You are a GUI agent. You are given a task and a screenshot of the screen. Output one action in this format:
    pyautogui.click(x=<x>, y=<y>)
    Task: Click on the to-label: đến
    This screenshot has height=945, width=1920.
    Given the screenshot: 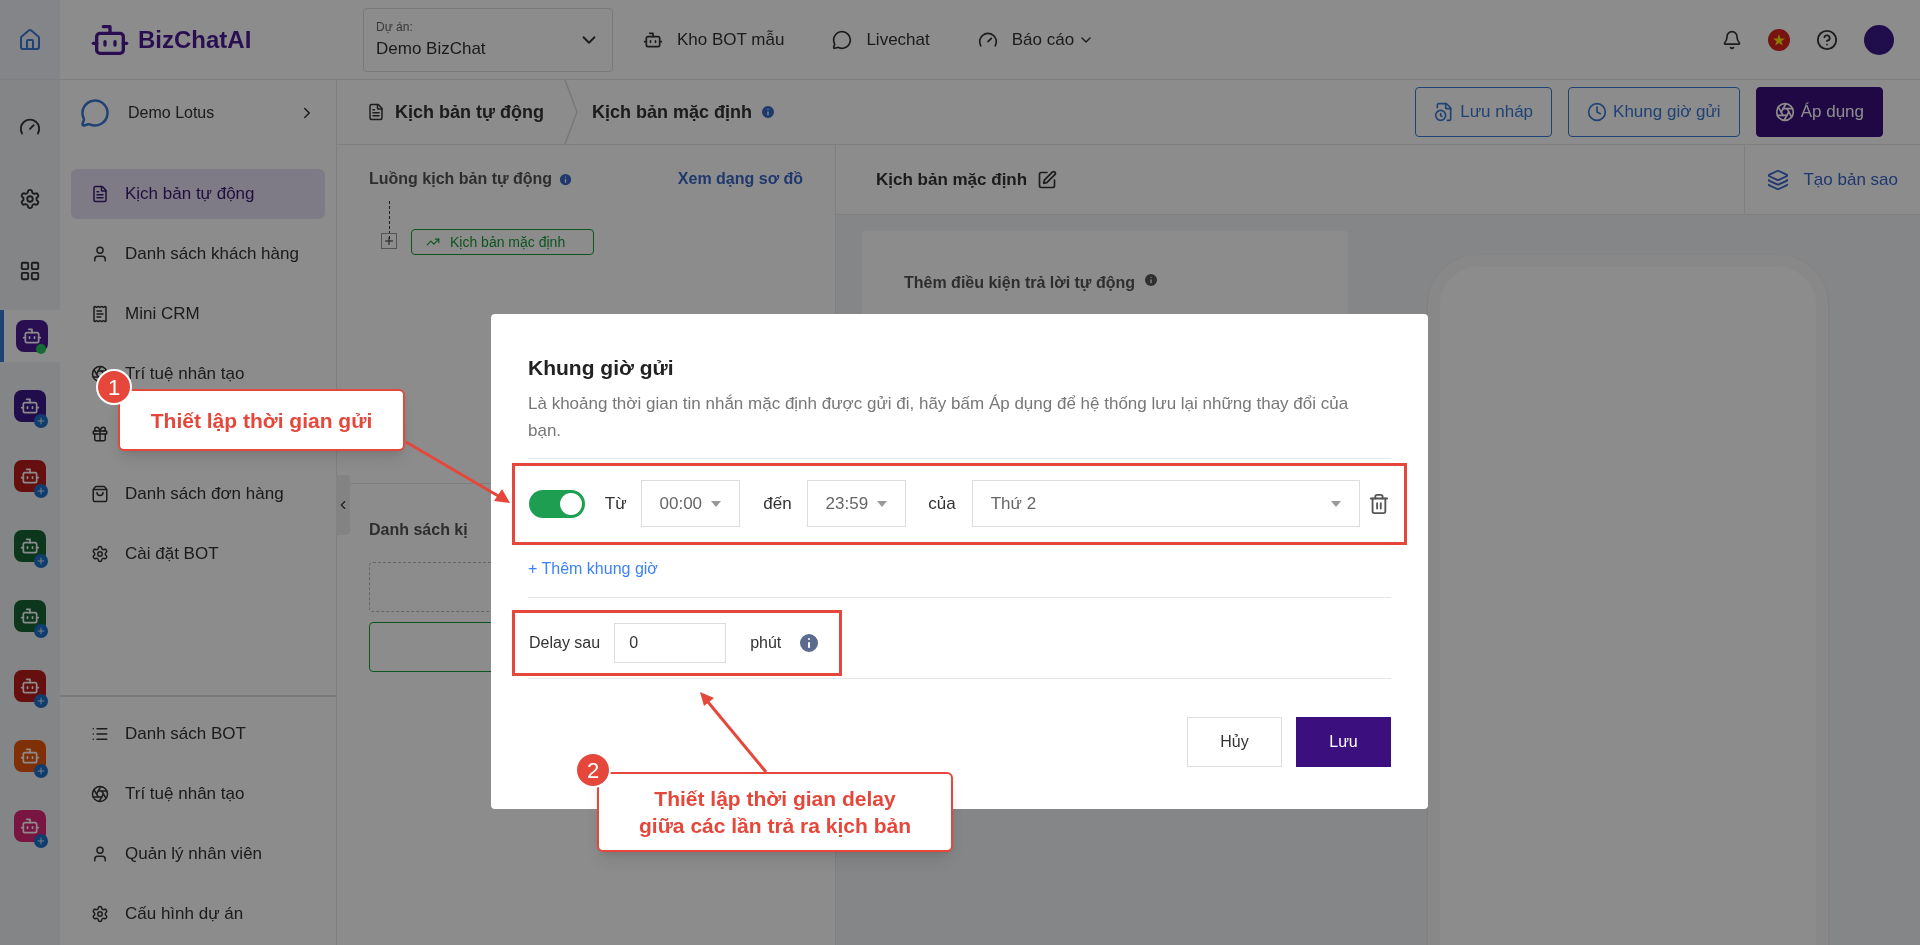 What is the action you would take?
    pyautogui.click(x=777, y=503)
    